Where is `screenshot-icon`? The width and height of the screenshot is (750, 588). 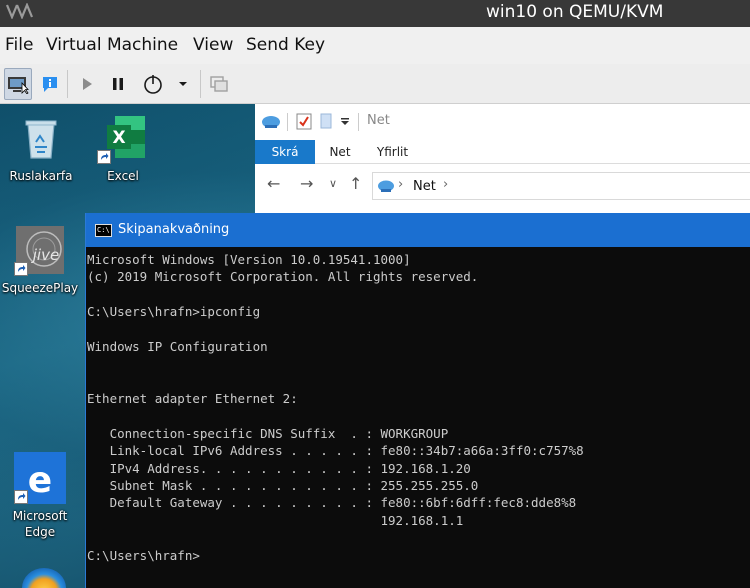
screenshot-icon is located at coordinates (219, 84).